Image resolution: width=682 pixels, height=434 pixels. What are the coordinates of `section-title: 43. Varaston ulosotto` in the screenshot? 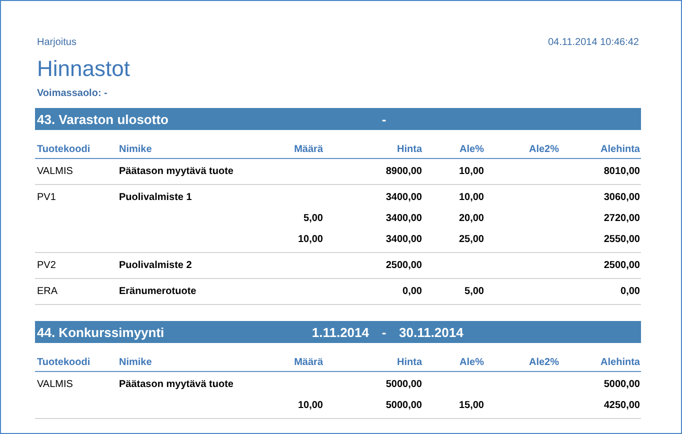 It's located at (103, 119).